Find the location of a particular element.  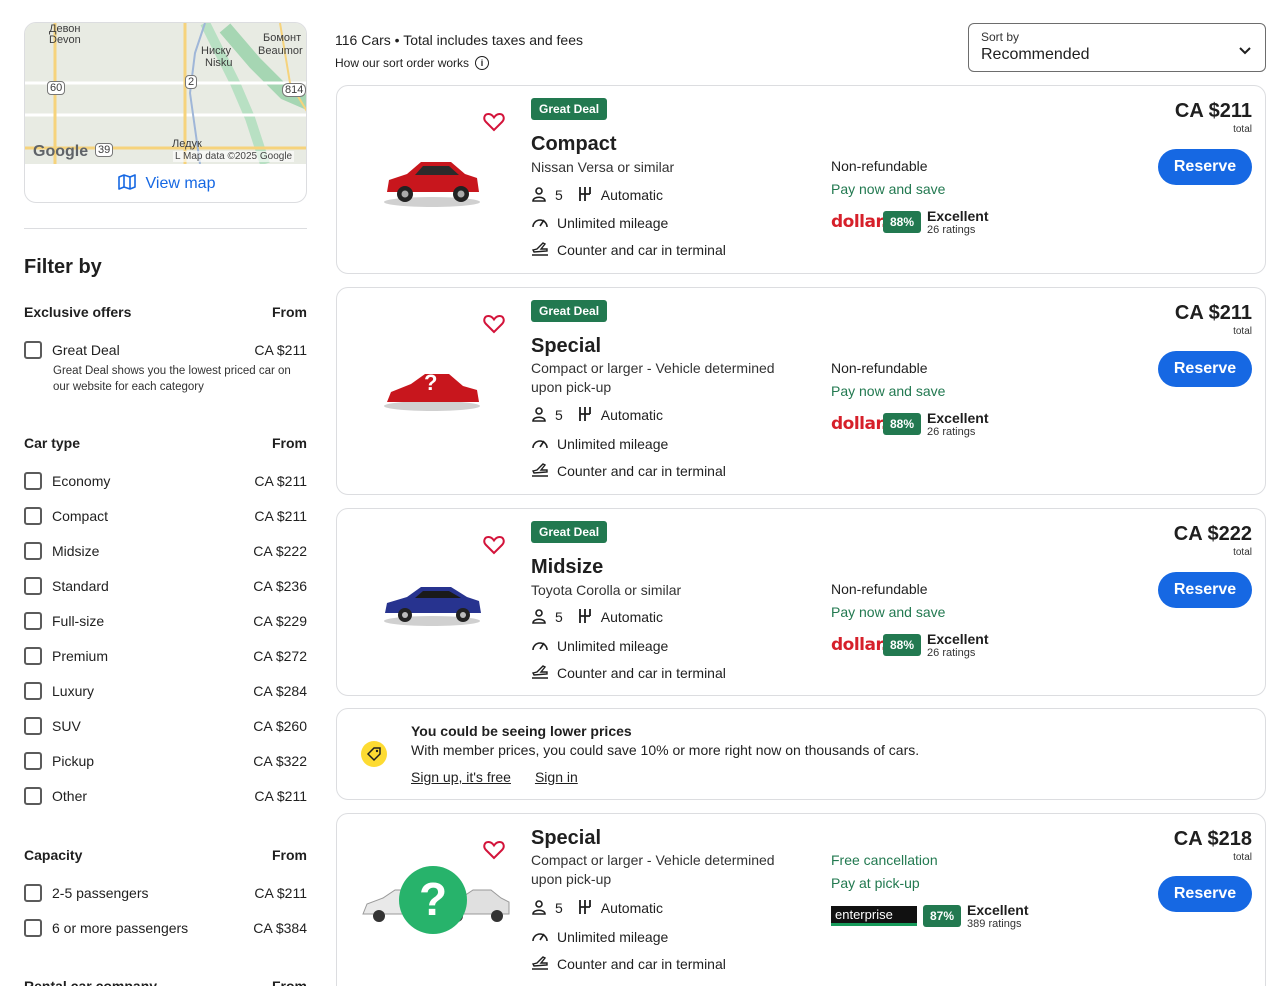

sign-in-link: Sign in is located at coordinates (556, 777).